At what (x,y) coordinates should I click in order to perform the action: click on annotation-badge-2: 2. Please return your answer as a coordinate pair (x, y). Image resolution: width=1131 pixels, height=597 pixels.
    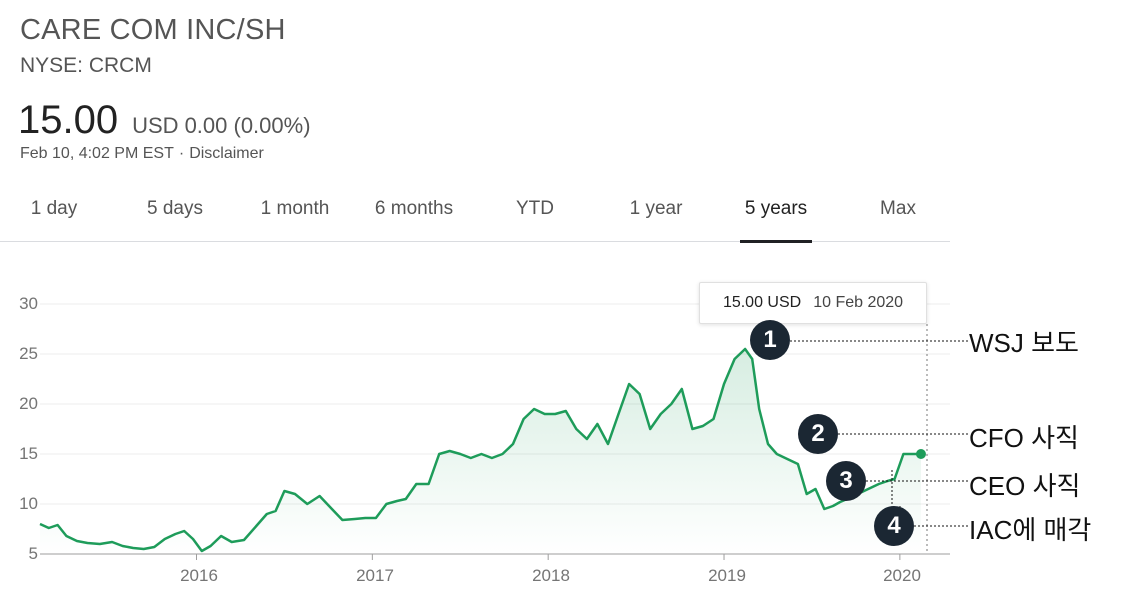
    Looking at the image, I should click on (818, 434).